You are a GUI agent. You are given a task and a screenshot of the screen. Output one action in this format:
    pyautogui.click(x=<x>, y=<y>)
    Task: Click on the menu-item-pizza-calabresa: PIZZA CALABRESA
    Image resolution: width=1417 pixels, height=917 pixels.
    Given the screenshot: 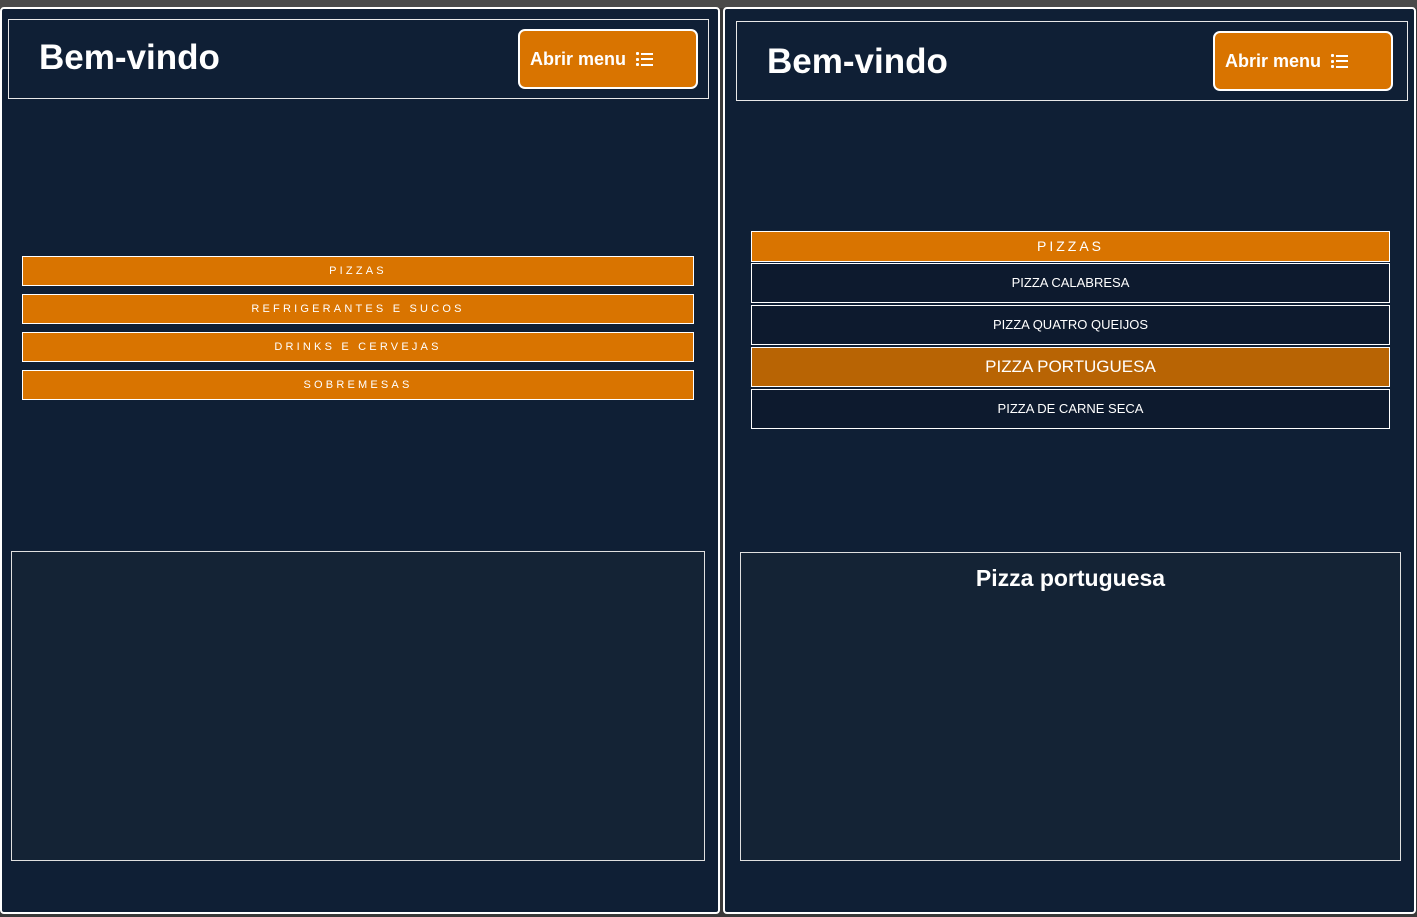 What is the action you would take?
    pyautogui.click(x=1070, y=283)
    